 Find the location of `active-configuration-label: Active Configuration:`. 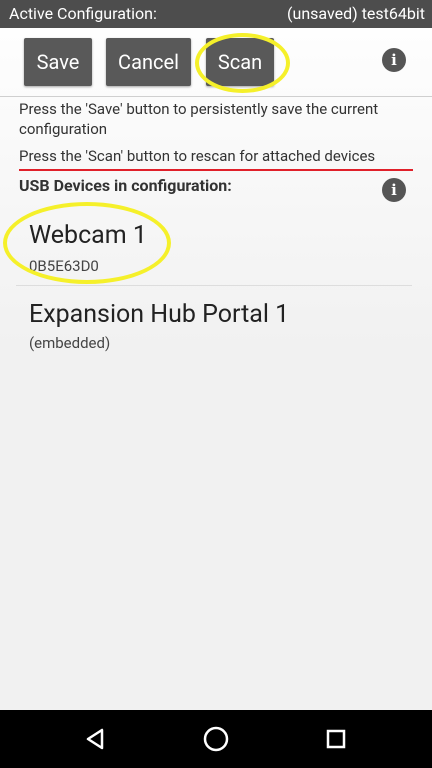

active-configuration-label: Active Configuration: is located at coordinates (83, 13).